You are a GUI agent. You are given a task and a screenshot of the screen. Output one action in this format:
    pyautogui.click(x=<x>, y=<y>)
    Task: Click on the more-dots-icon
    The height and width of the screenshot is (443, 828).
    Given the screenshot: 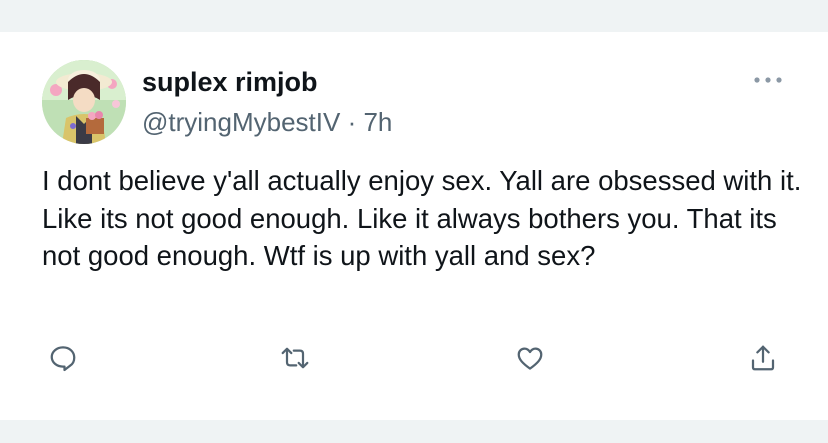 What is the action you would take?
    pyautogui.click(x=768, y=80)
    